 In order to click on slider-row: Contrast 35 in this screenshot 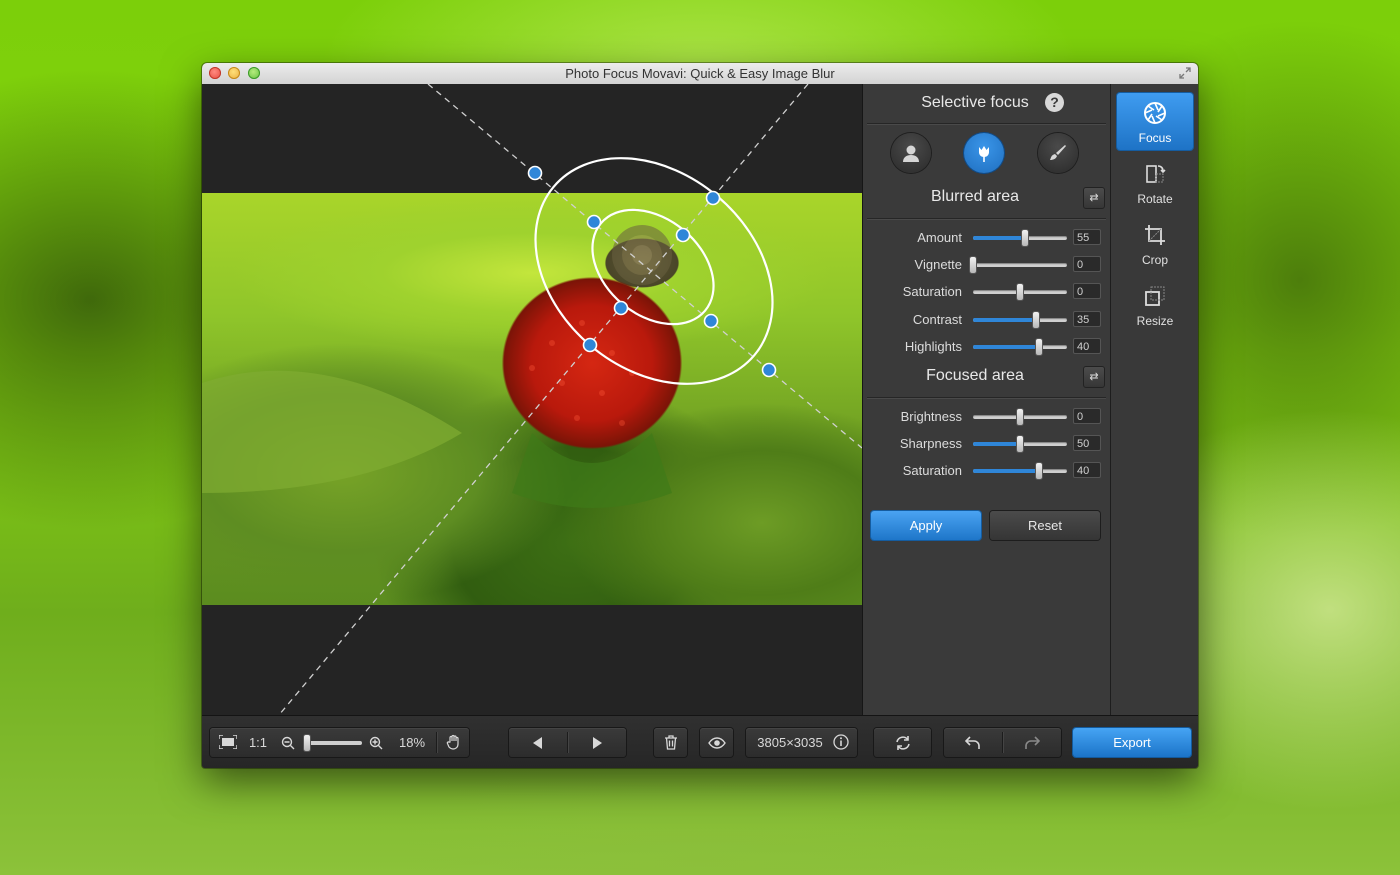, I will do `click(986, 320)`.